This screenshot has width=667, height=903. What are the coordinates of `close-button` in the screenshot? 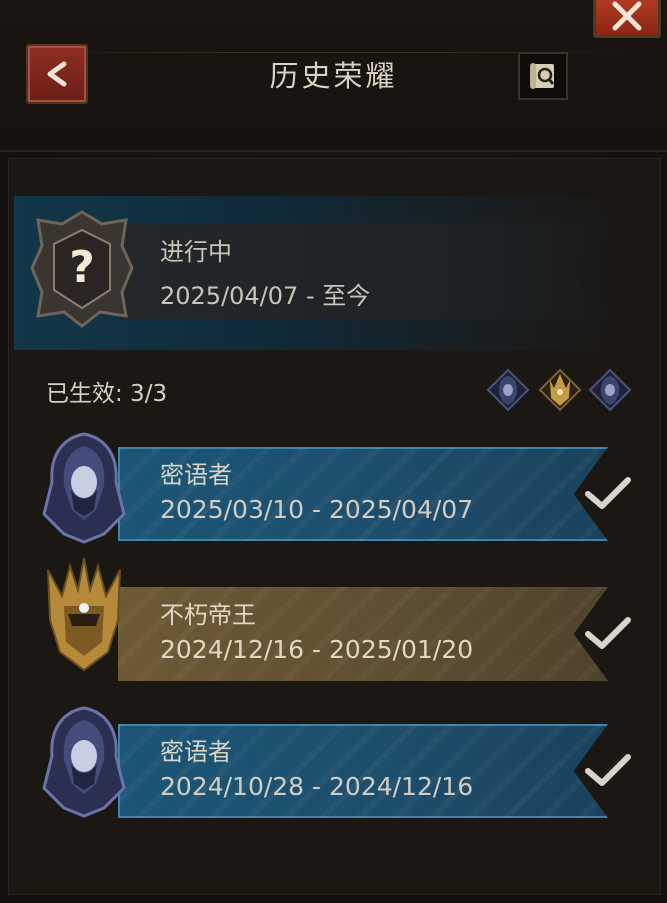 It's located at (627, 19).